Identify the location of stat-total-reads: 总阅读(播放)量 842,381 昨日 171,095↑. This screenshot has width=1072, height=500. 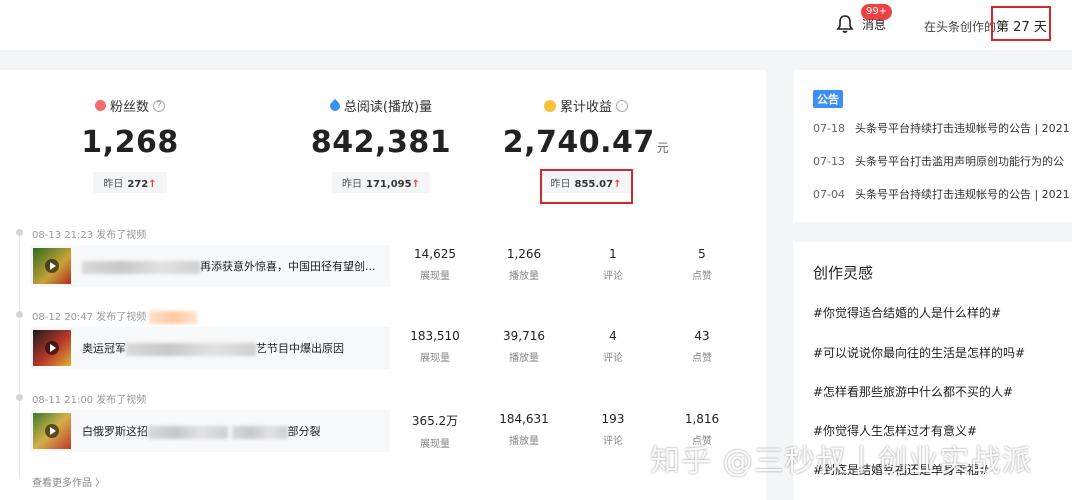
(381, 131).